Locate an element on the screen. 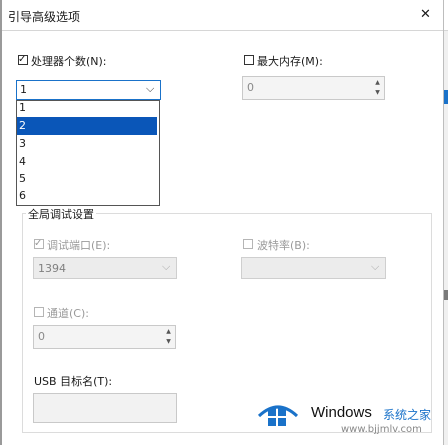  channel-spinbox: 0 ▲ ▼ is located at coordinates (104, 337).